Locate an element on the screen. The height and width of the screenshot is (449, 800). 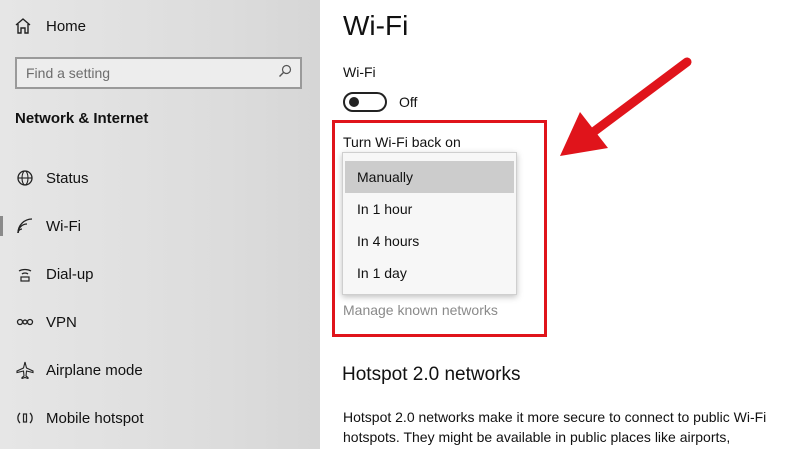
sidebar-item-label: Wi-Fi is located at coordinates (63, 226).